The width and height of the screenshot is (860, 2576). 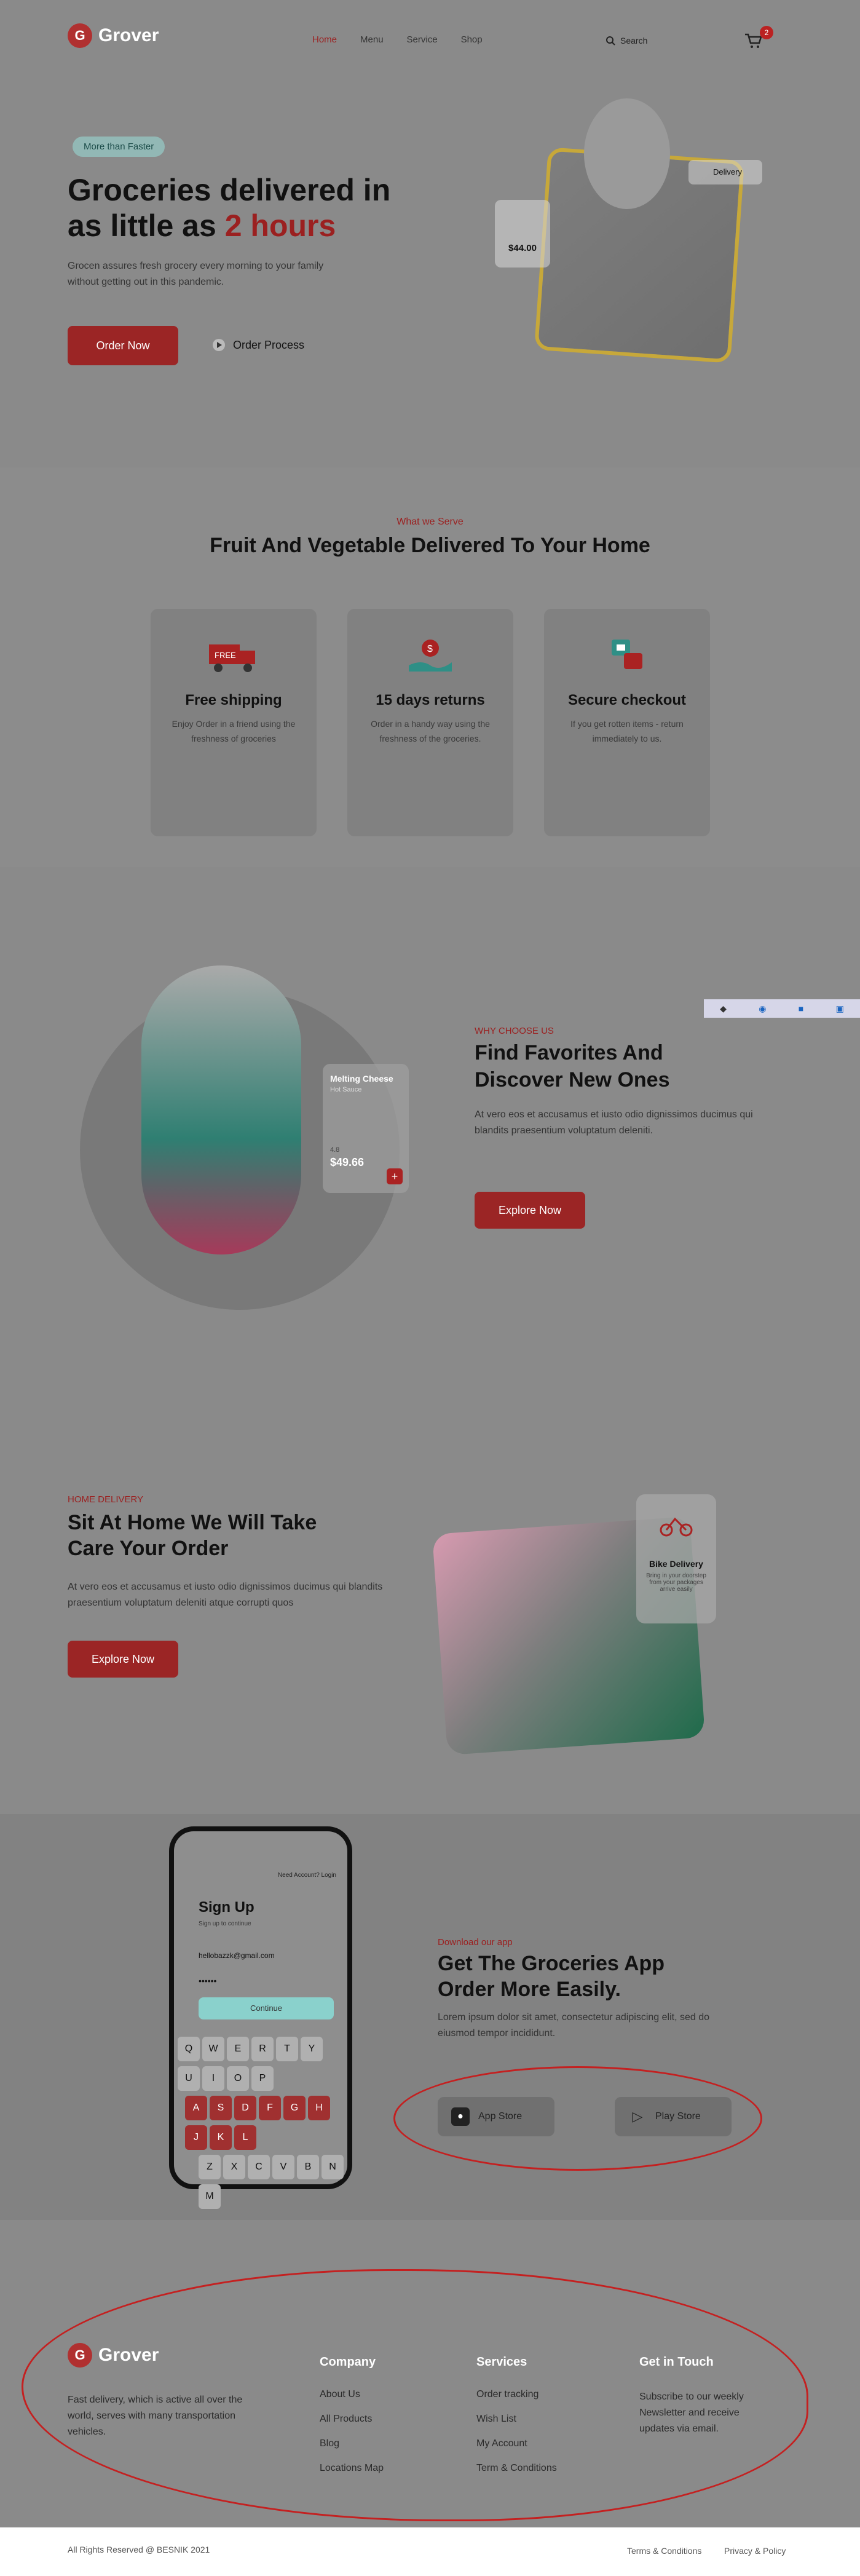 What do you see at coordinates (238, 2078) in the screenshot?
I see `keyboard-key: O` at bounding box center [238, 2078].